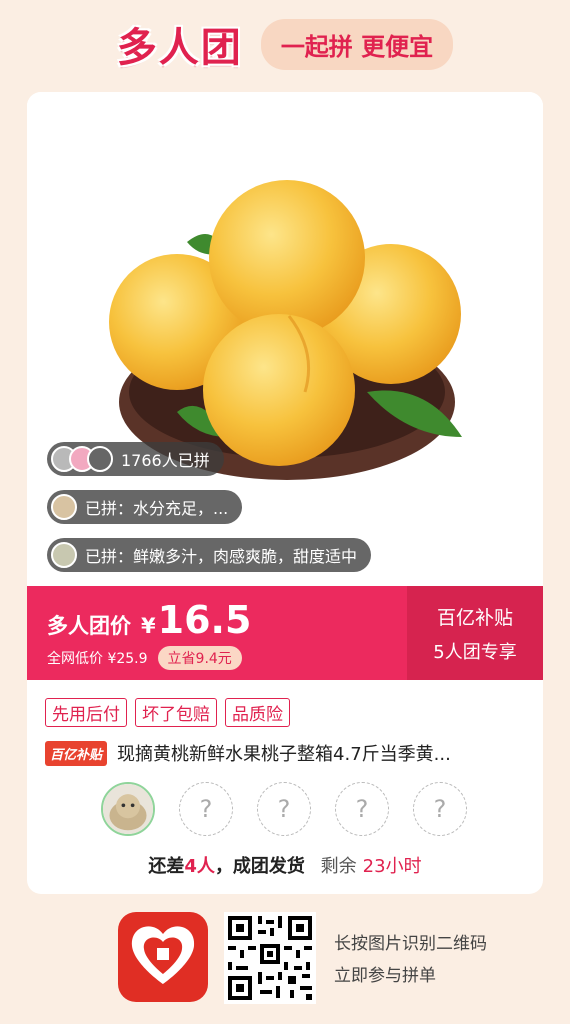 The width and height of the screenshot is (570, 1024). Describe the element at coordinates (89, 626) in the screenshot. I see `group-price-label: 多人团价` at that location.